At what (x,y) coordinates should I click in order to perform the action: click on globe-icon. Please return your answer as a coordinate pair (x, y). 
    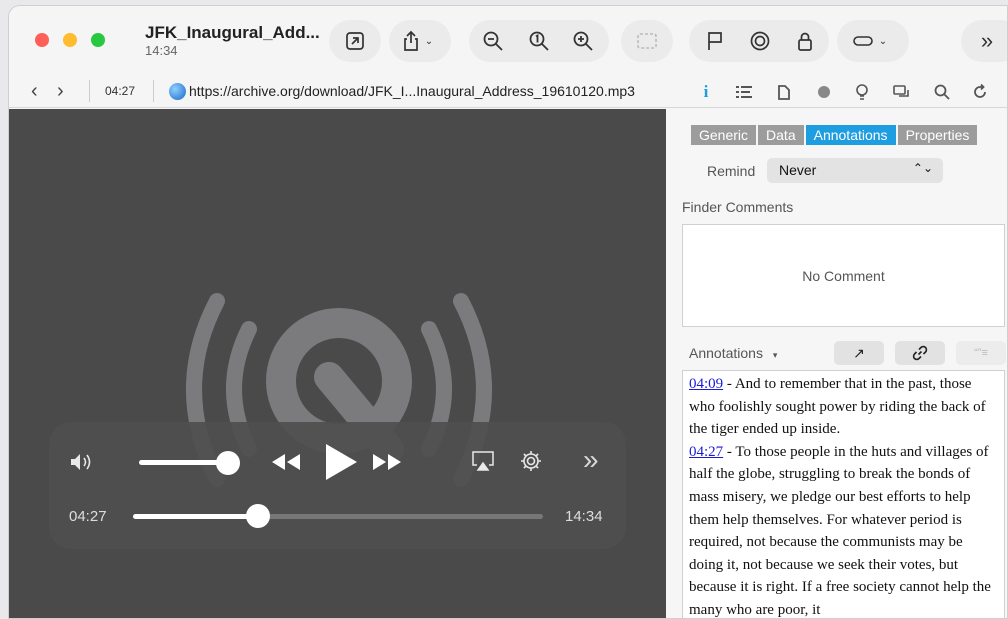
    Looking at the image, I should click on (177, 91).